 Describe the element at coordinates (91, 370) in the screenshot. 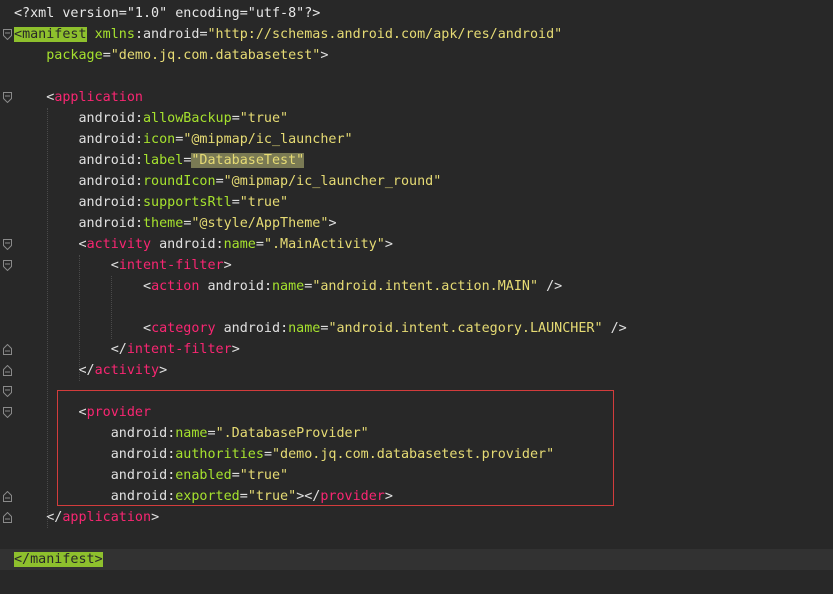

I see `code-line-text: </activity>` at that location.